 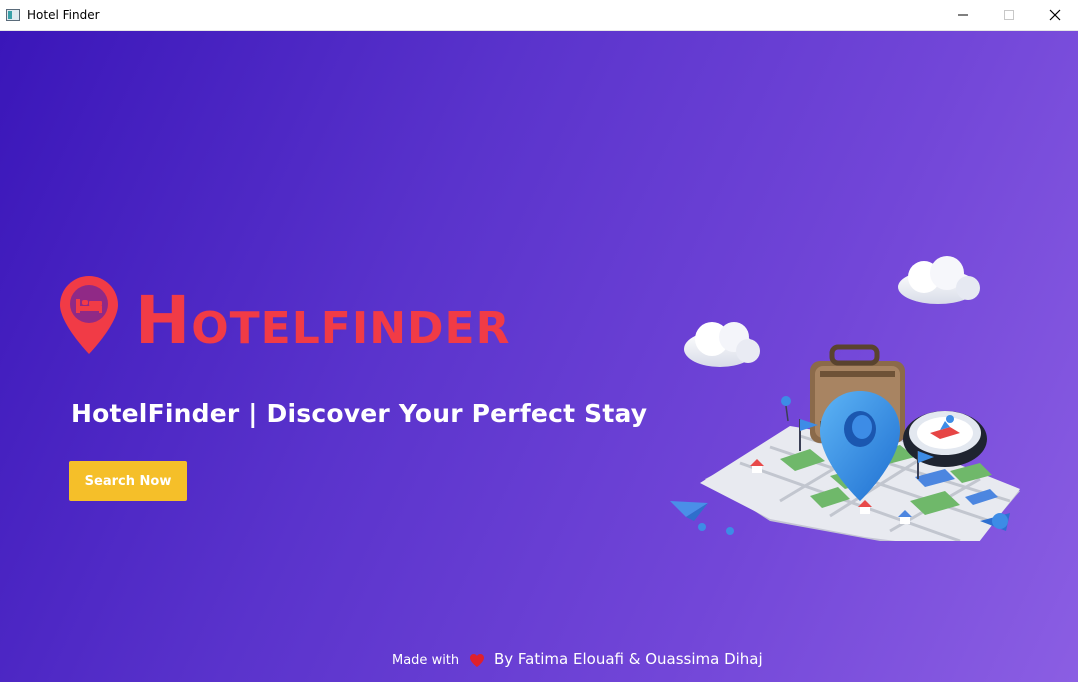 I want to click on logo-rest: OTELFINDER, so click(x=351, y=328).